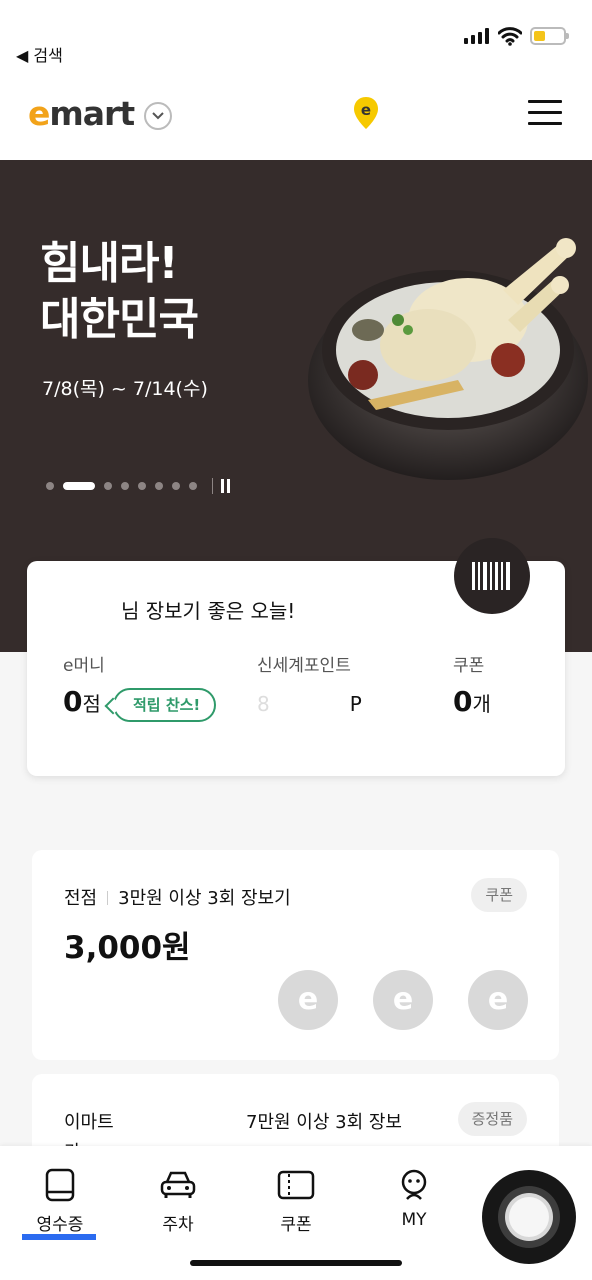  I want to click on emoney-value: 0점, so click(82, 701).